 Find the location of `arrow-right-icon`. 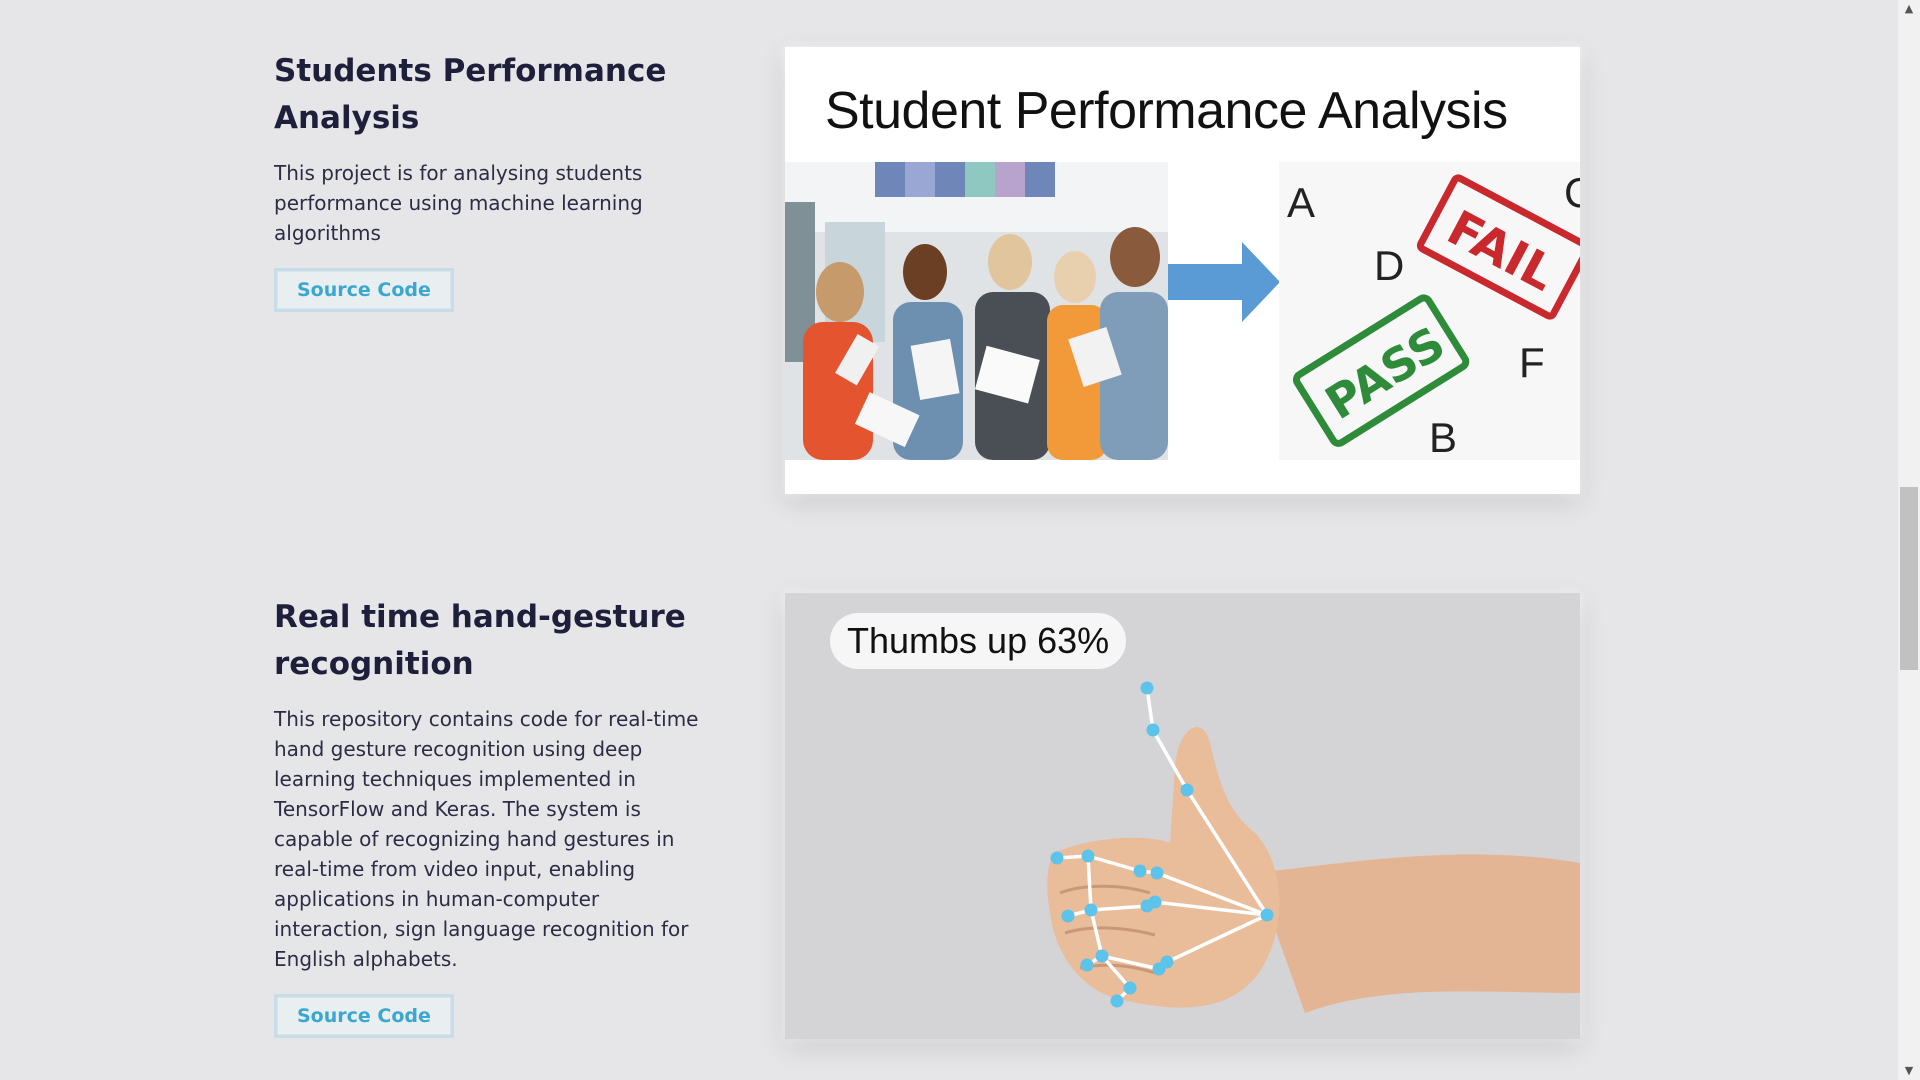

arrow-right-icon is located at coordinates (1224, 282).